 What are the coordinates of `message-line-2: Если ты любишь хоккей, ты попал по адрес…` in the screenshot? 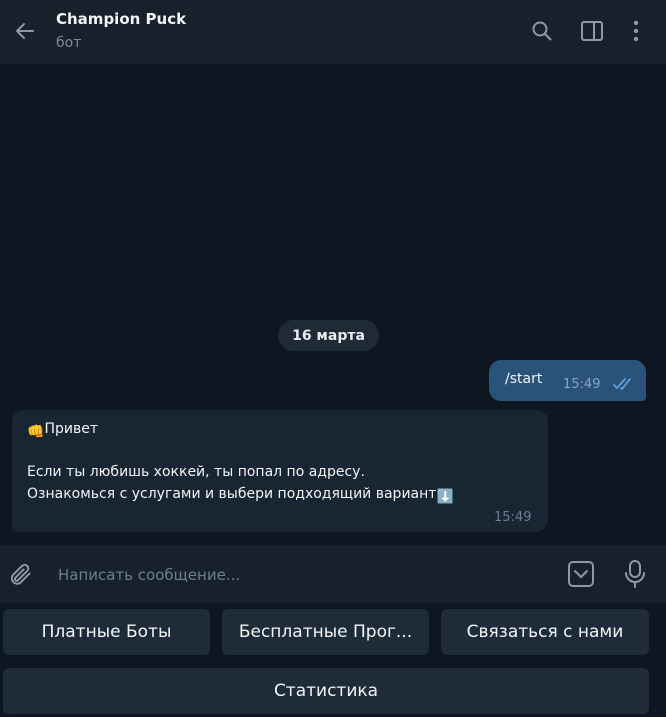 It's located at (196, 472).